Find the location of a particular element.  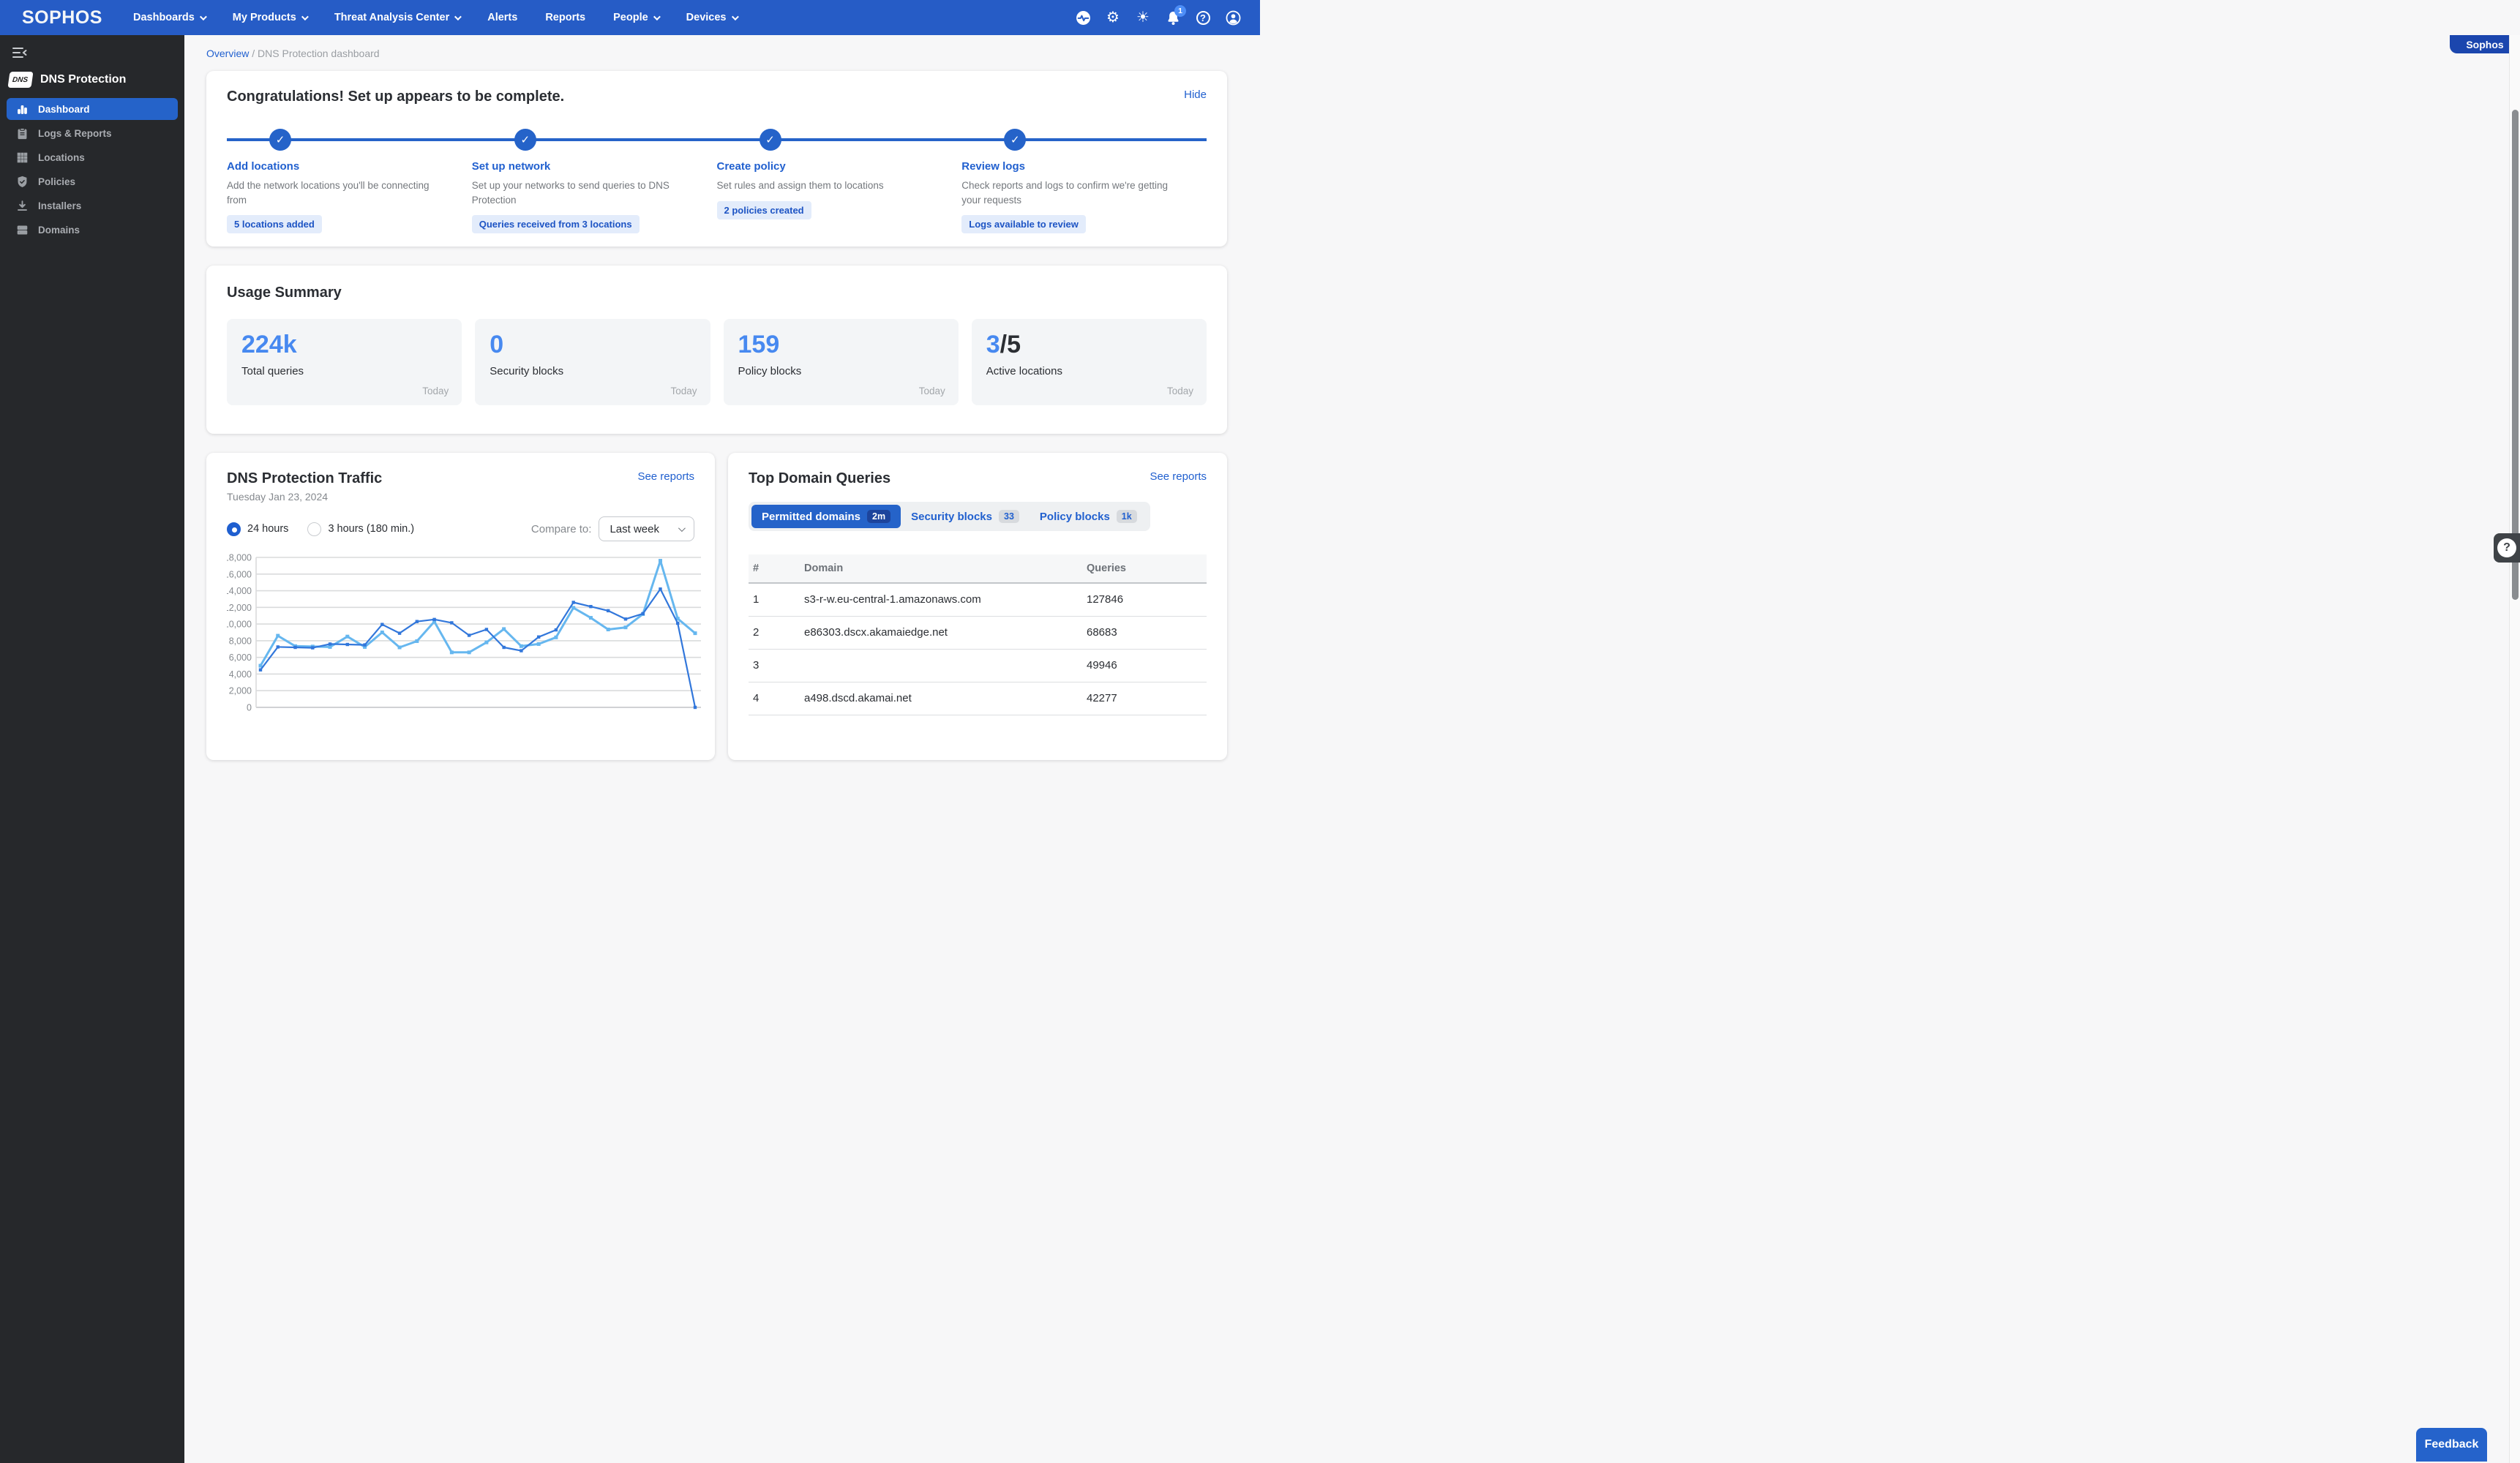

radio-label: 3 hours (180 min.) is located at coordinates (371, 529).